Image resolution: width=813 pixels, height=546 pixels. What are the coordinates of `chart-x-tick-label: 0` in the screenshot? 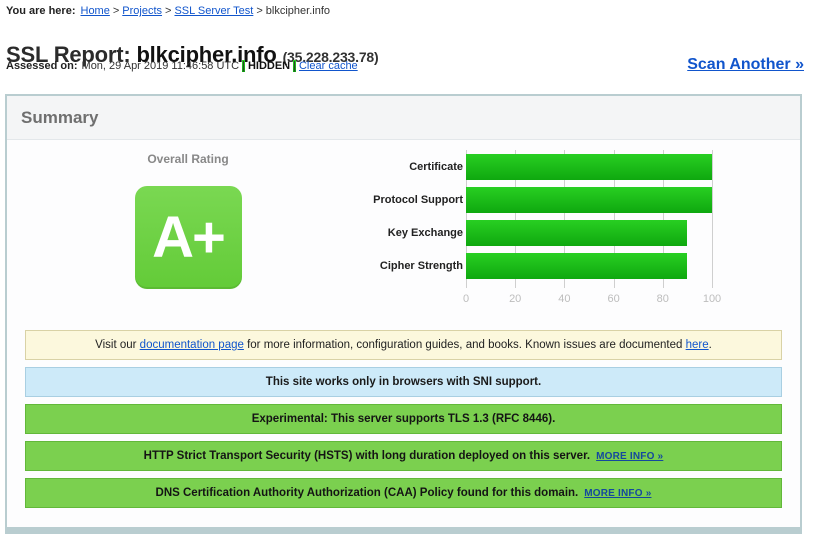 It's located at (466, 299).